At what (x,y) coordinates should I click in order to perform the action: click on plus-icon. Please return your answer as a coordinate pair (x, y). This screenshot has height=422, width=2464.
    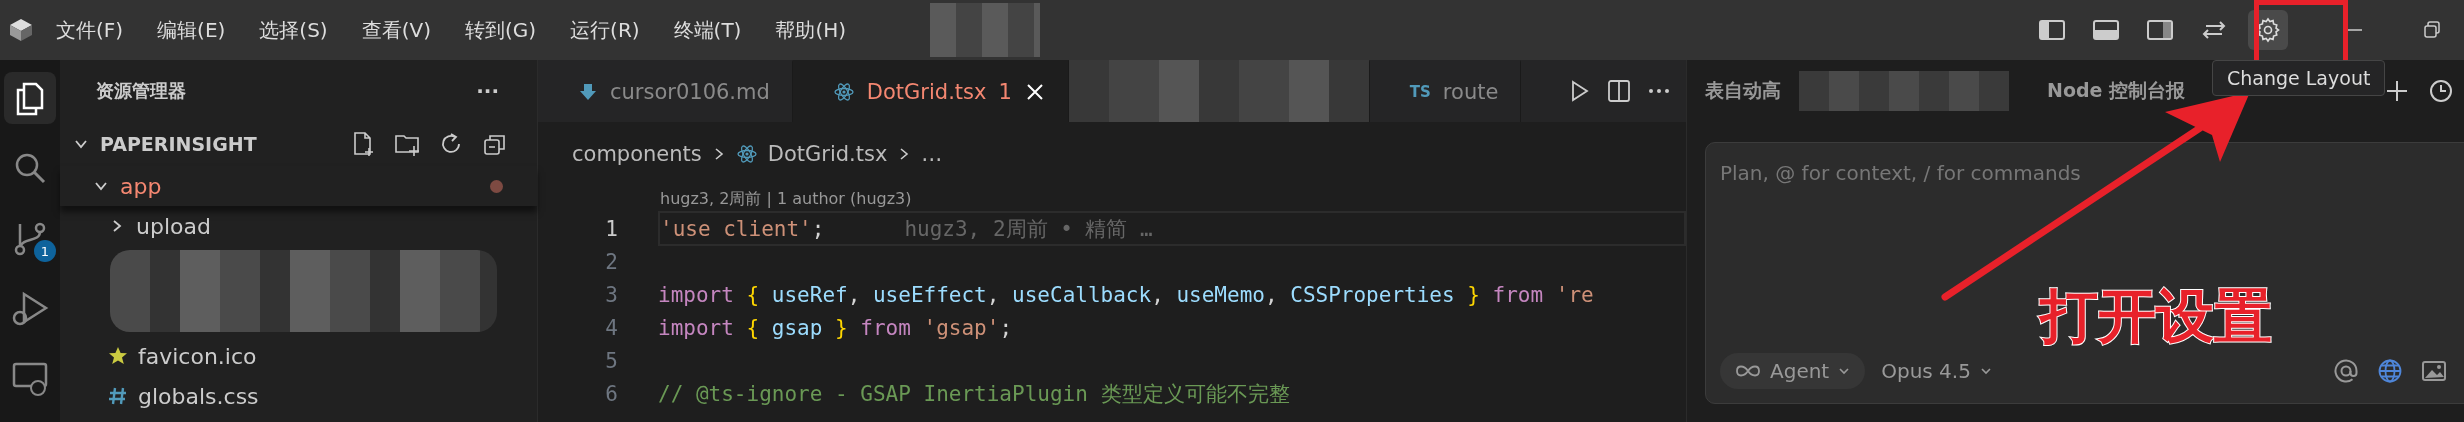
    Looking at the image, I should click on (2397, 91).